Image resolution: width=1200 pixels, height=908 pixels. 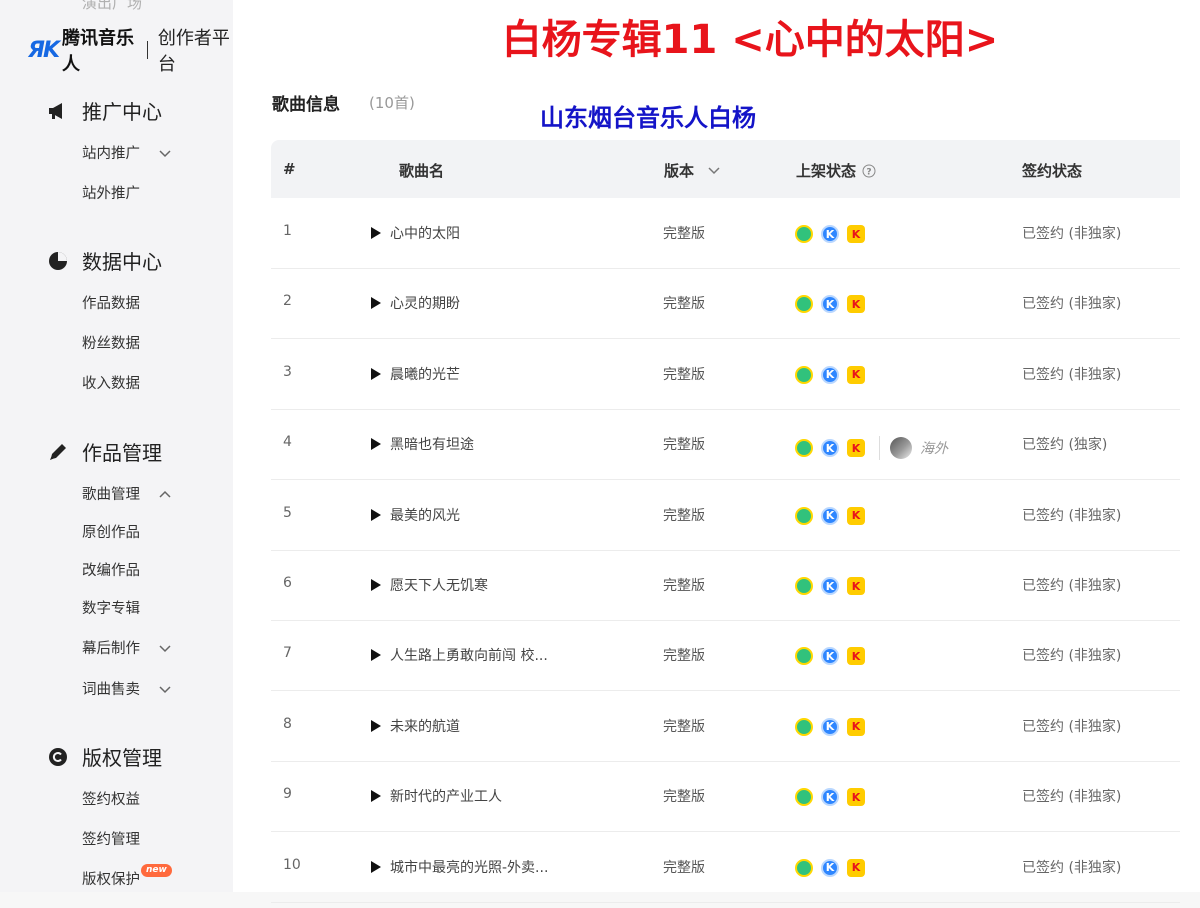 I want to click on table-row: 7 人生路上勇敢向前闯 校... 完整版 K K 已签约 (非独家), so click(x=725, y=656).